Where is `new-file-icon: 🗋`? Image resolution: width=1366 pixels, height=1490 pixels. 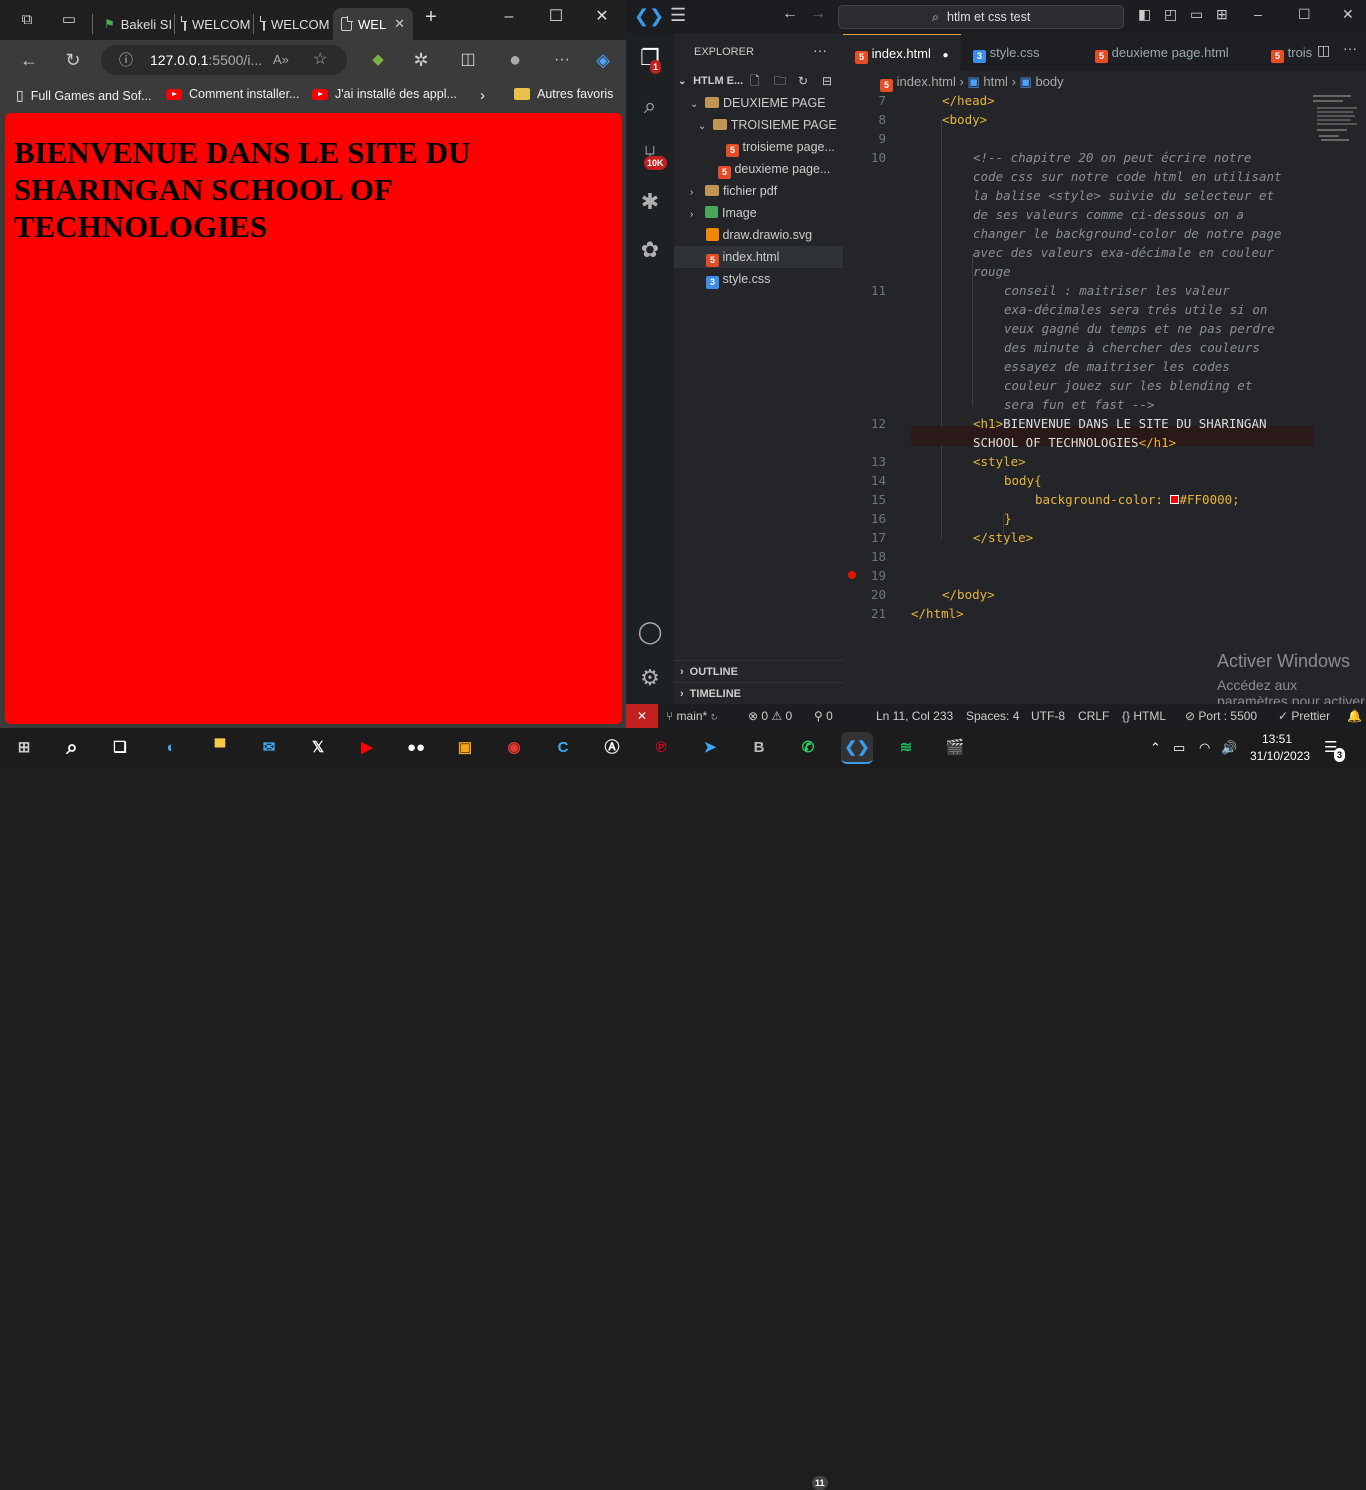
new-file-icon: 🗋 is located at coordinates (755, 81).